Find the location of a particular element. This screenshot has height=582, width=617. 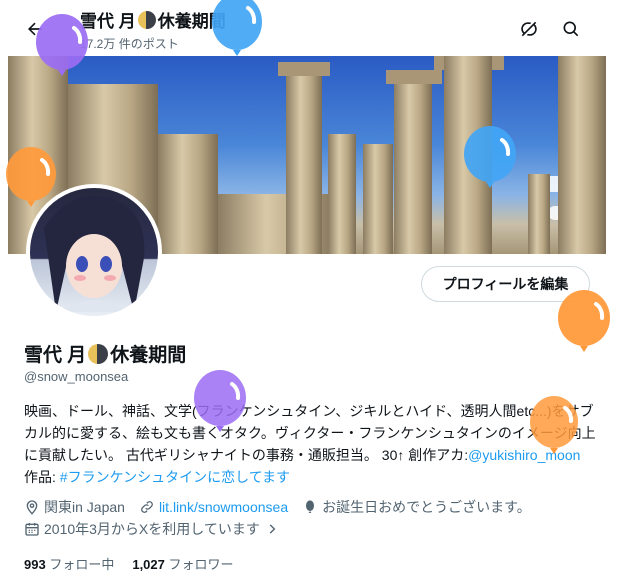

link-icon is located at coordinates (147, 507).